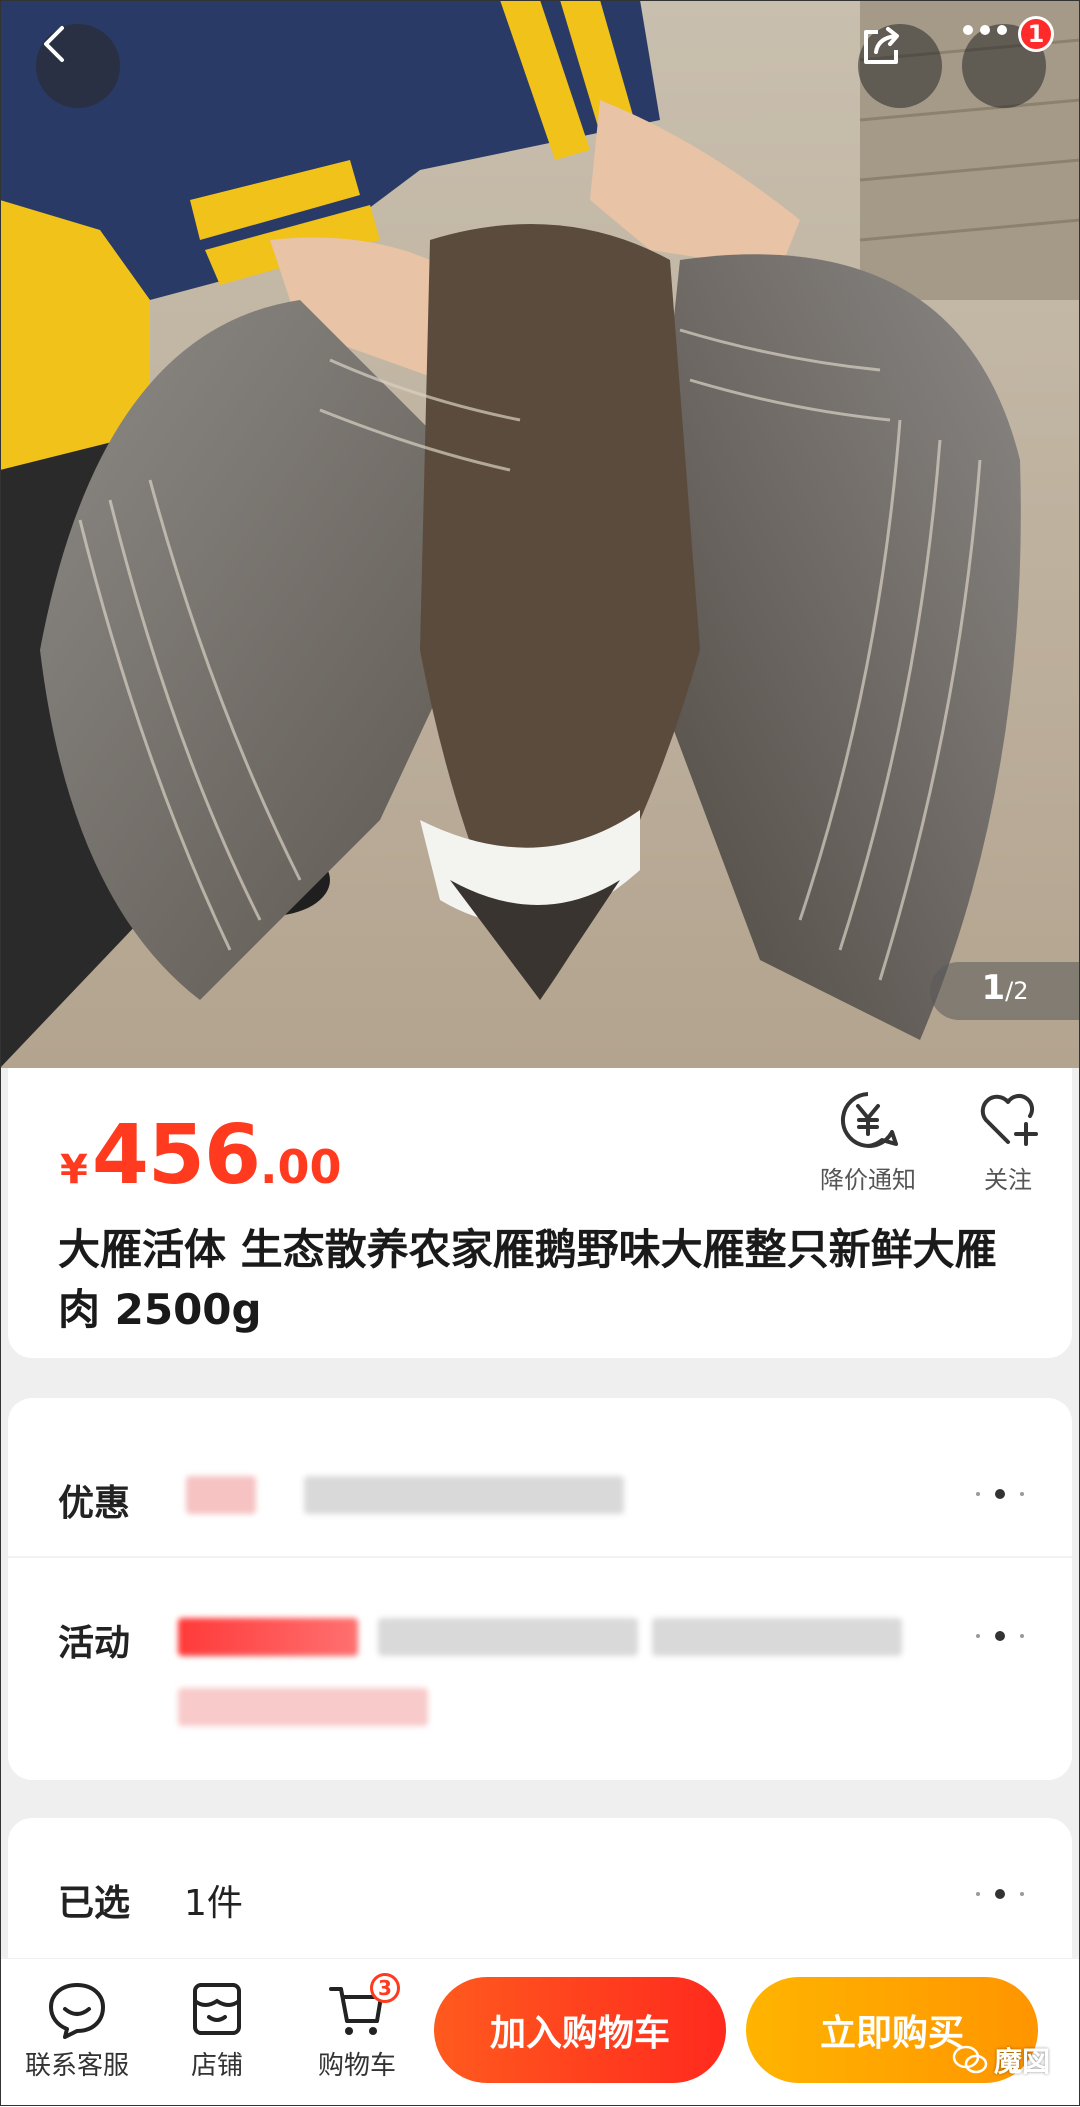  I want to click on price-integer: 456, so click(176, 1155).